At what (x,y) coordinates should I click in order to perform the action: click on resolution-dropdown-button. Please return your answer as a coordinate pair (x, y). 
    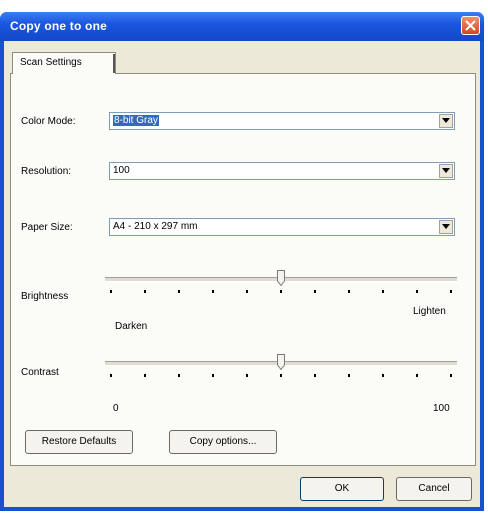
    Looking at the image, I should click on (446, 171).